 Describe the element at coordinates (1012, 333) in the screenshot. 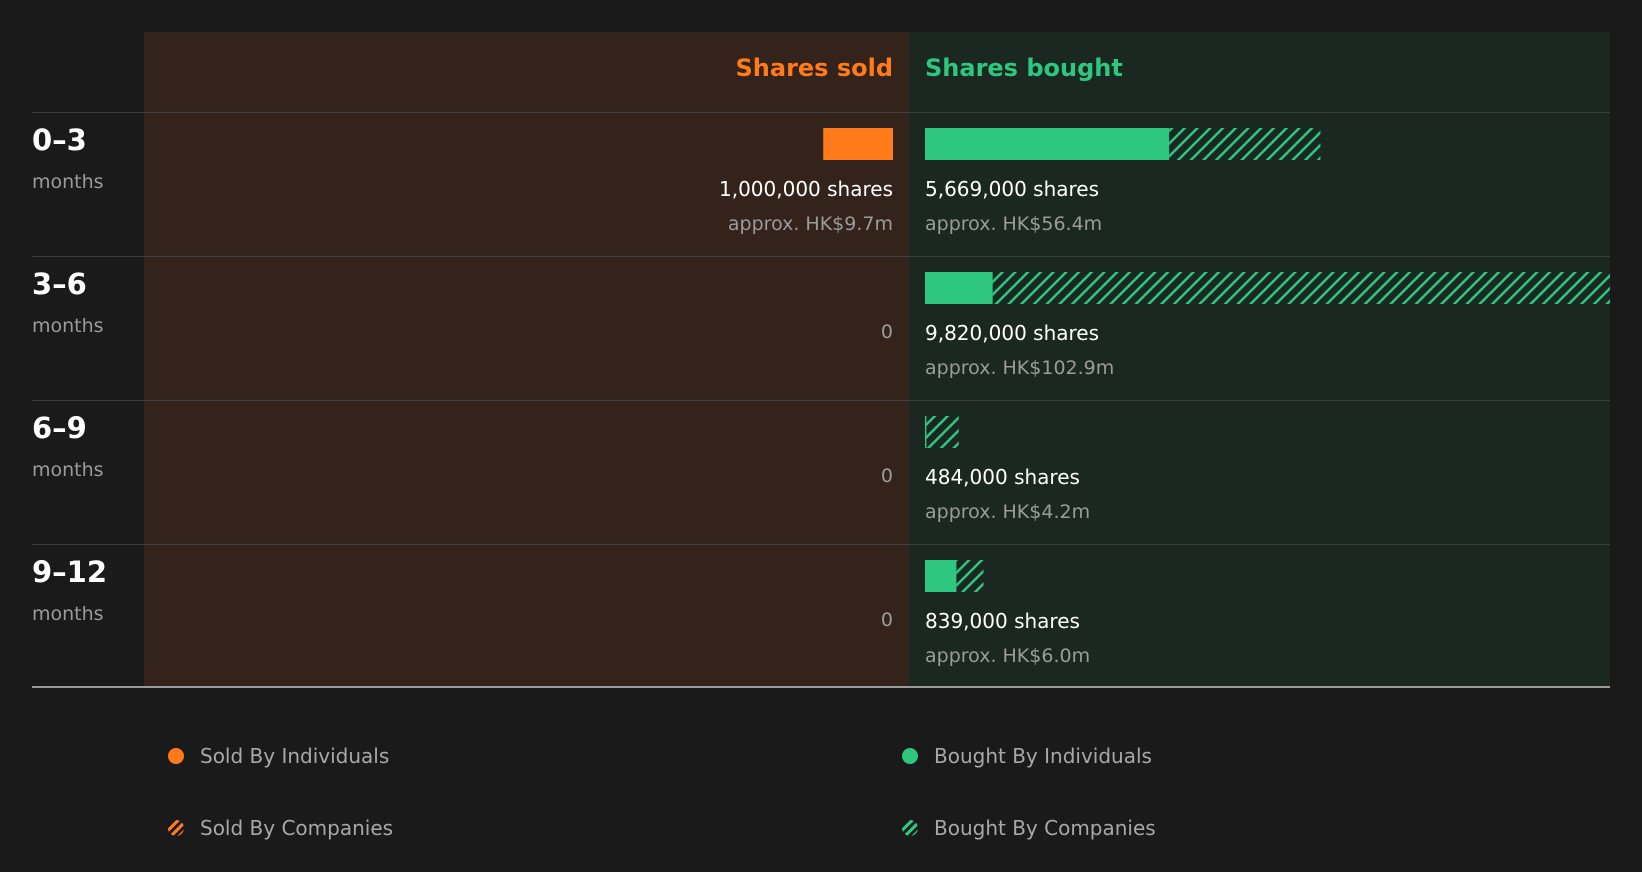

I see `bought-shares-label: 9,820,000 shares` at that location.